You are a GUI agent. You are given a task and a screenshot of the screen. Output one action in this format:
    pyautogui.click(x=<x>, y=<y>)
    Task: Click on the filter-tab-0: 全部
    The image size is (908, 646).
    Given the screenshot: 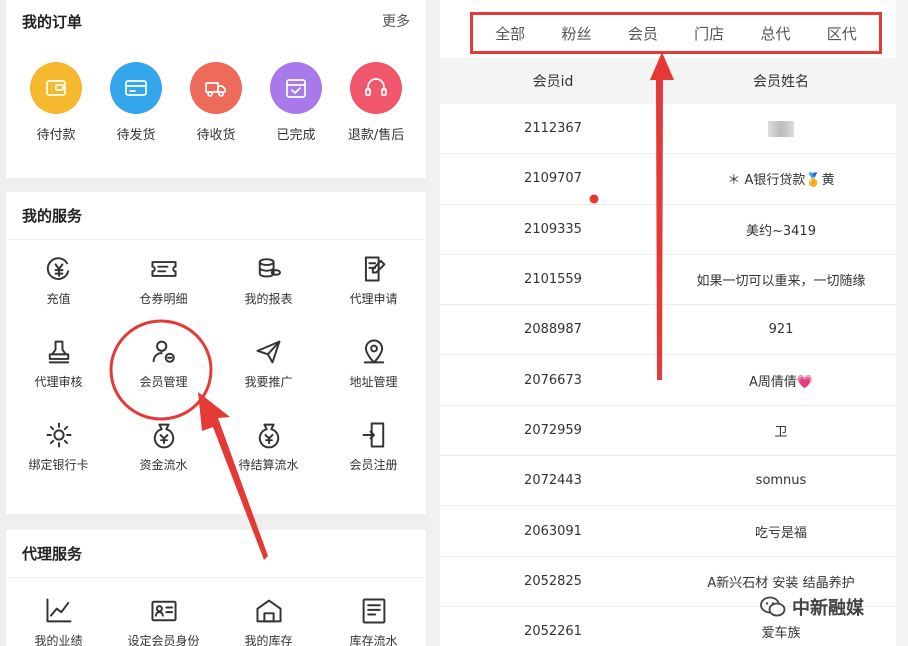 What is the action you would take?
    pyautogui.click(x=510, y=33)
    